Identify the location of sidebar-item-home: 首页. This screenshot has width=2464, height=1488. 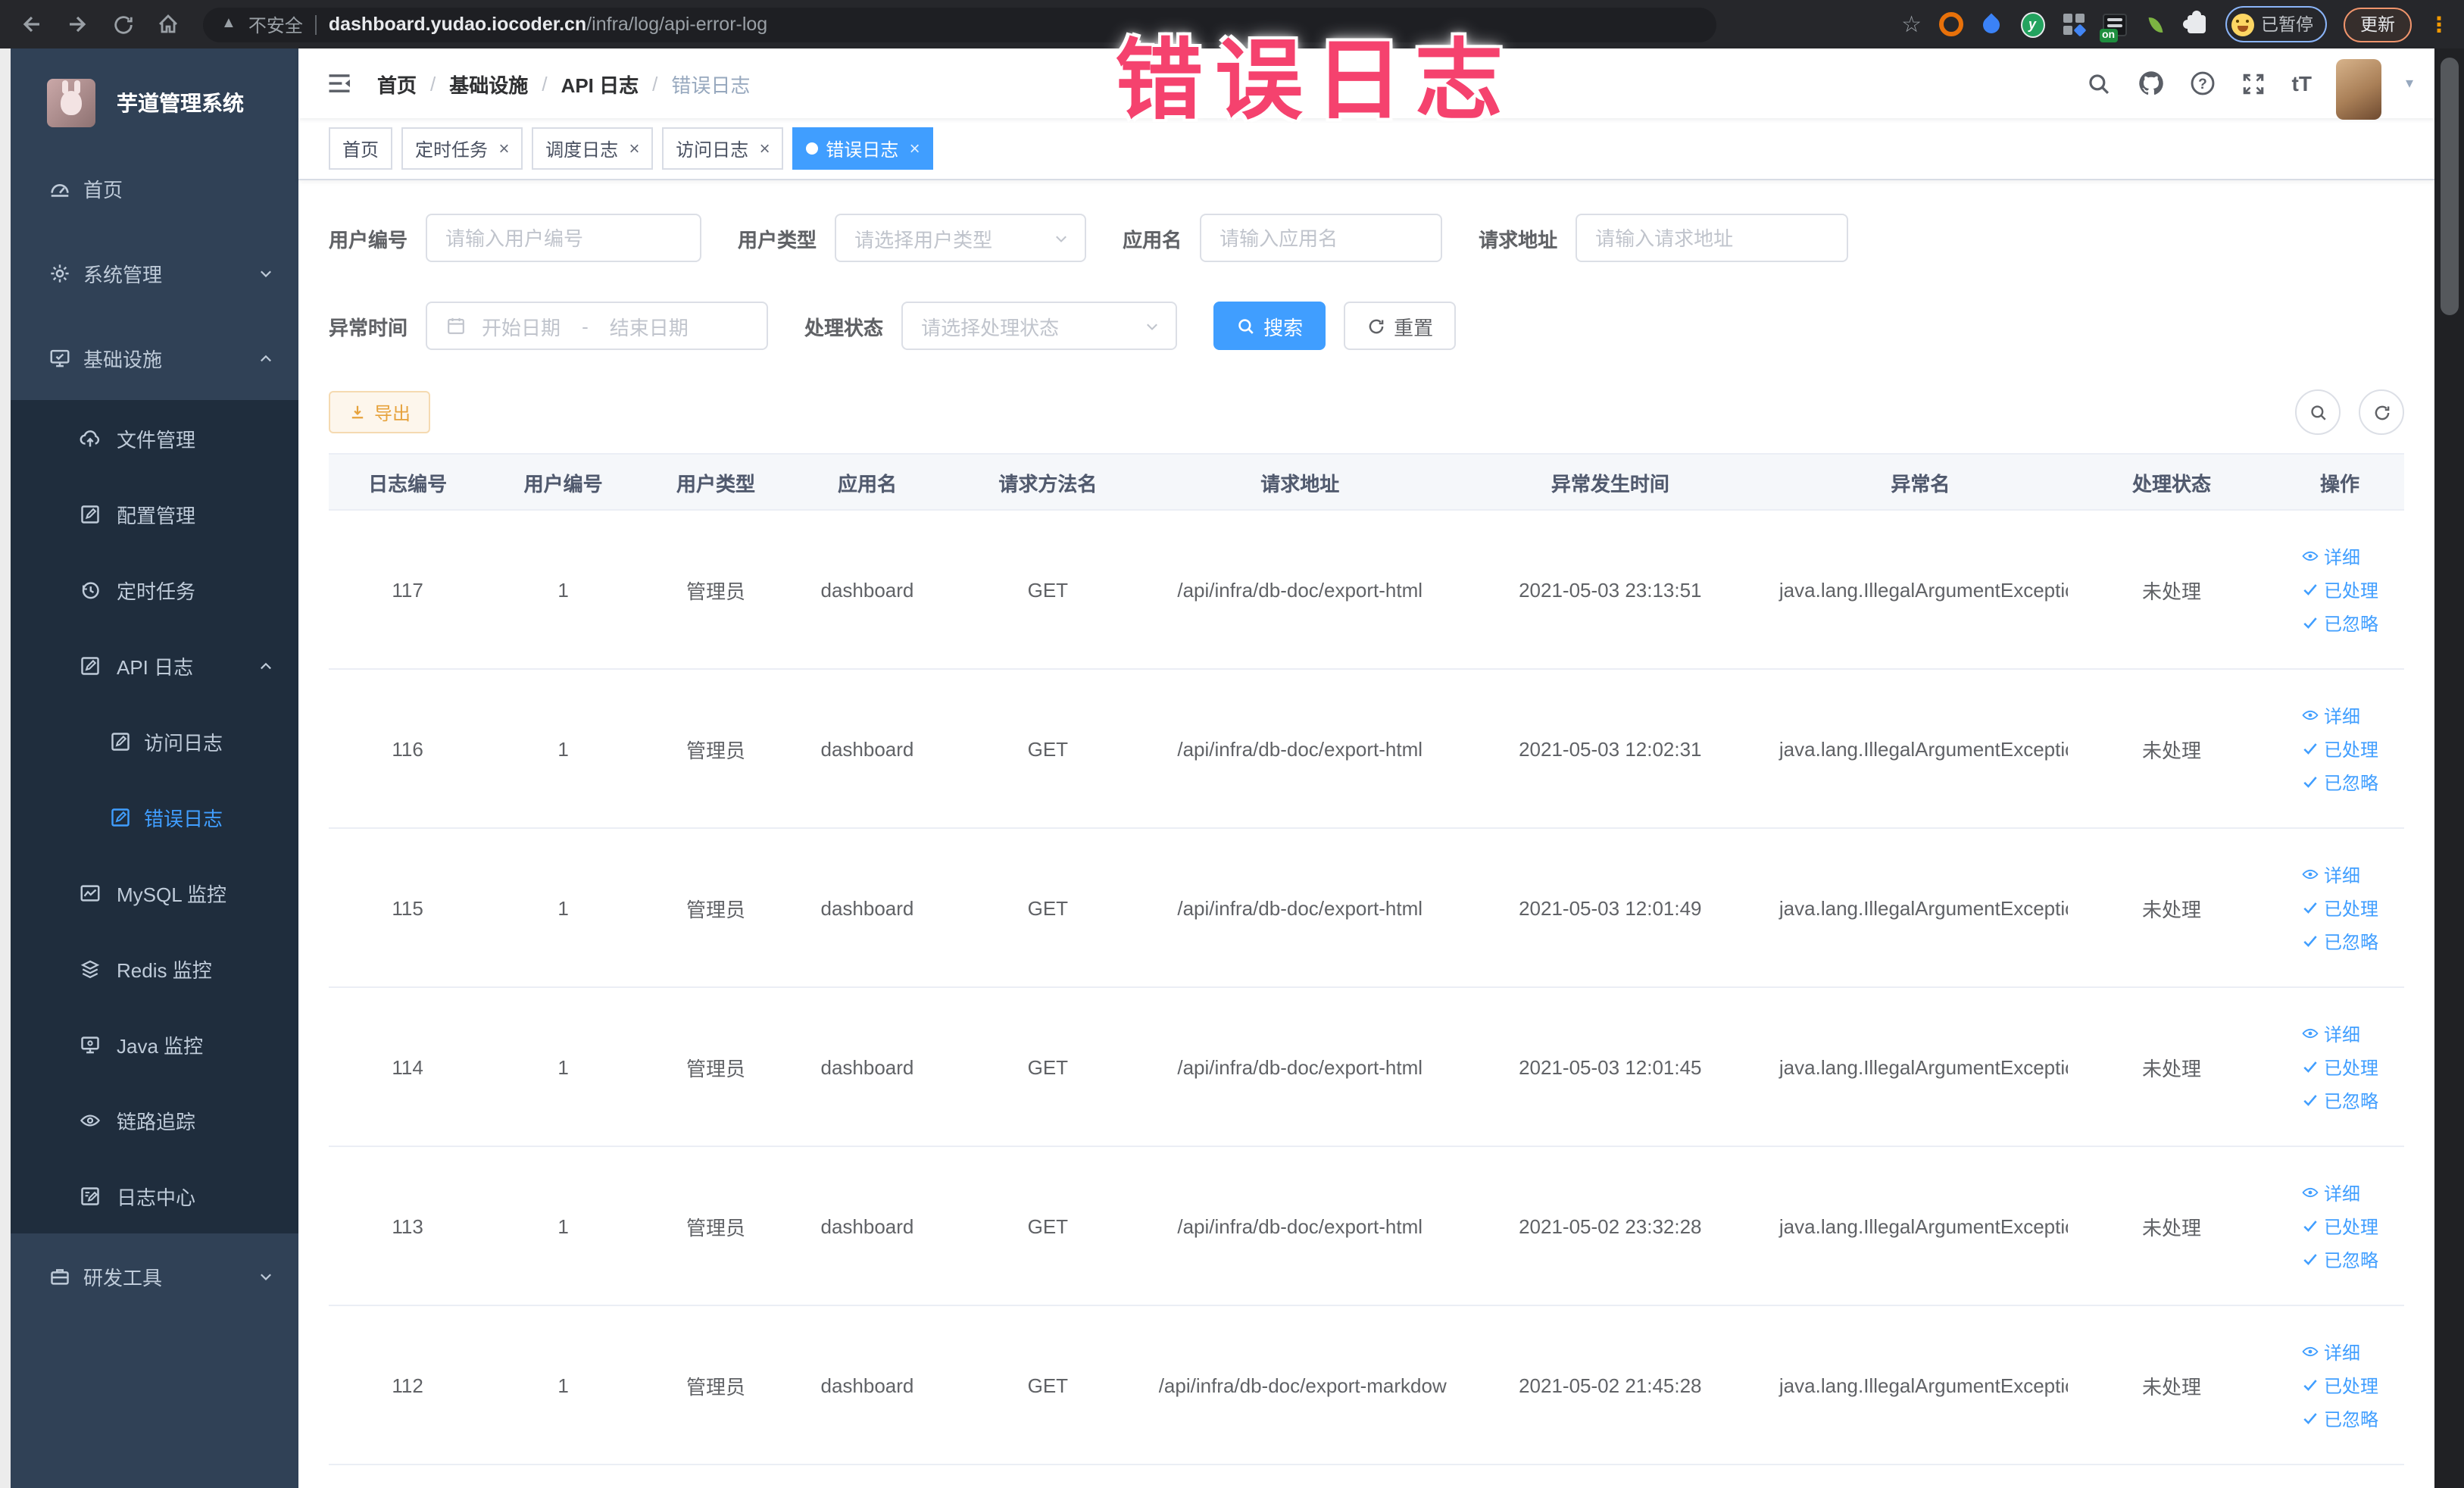
(154, 187).